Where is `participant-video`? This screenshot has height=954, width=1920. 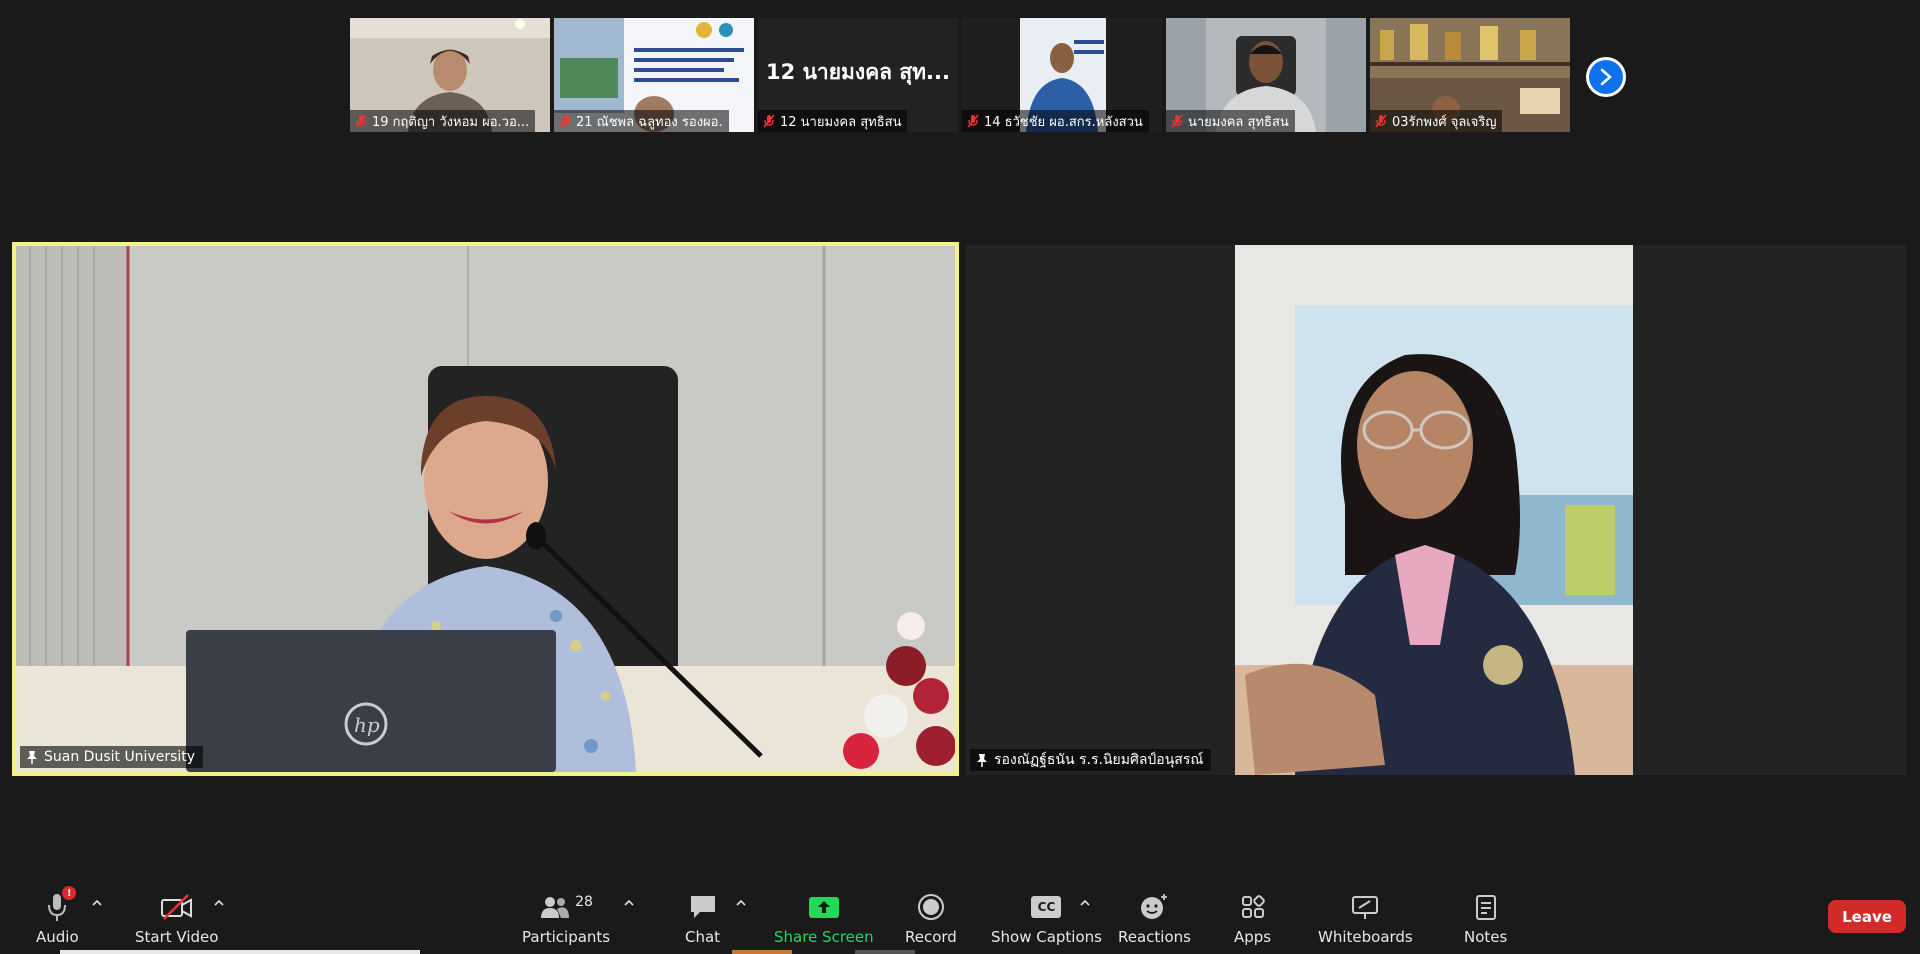 participant-video is located at coordinates (1434, 510).